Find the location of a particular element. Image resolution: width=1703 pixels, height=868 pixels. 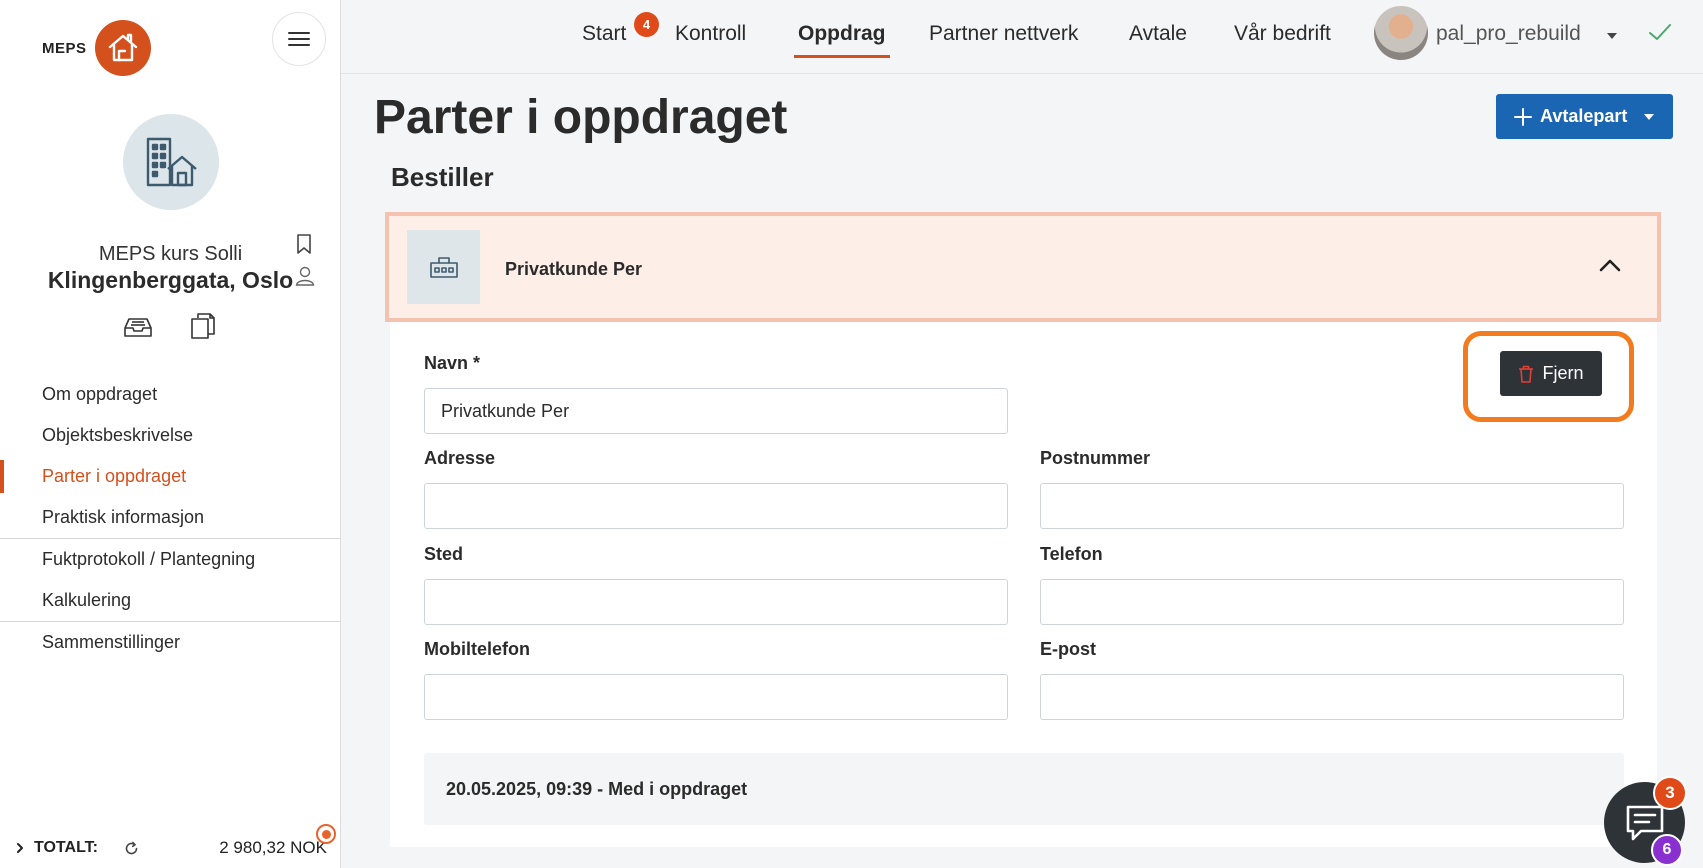

check-icon is located at coordinates (1660, 32).